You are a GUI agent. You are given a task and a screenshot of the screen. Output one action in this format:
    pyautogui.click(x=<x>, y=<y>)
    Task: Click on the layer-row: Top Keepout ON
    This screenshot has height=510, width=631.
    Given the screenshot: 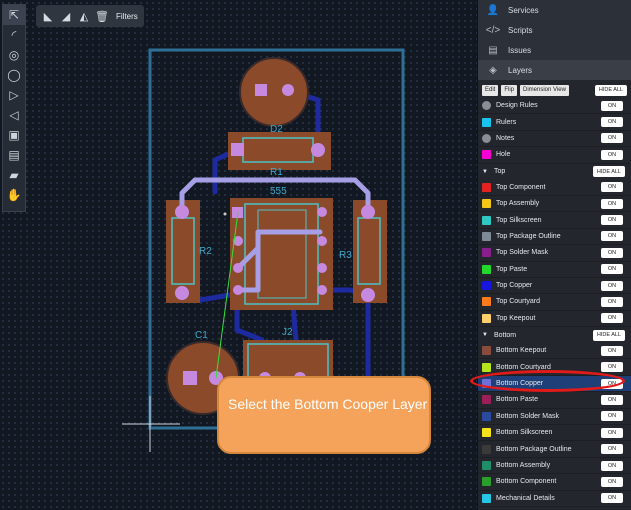 What is the action you would take?
    pyautogui.click(x=554, y=319)
    